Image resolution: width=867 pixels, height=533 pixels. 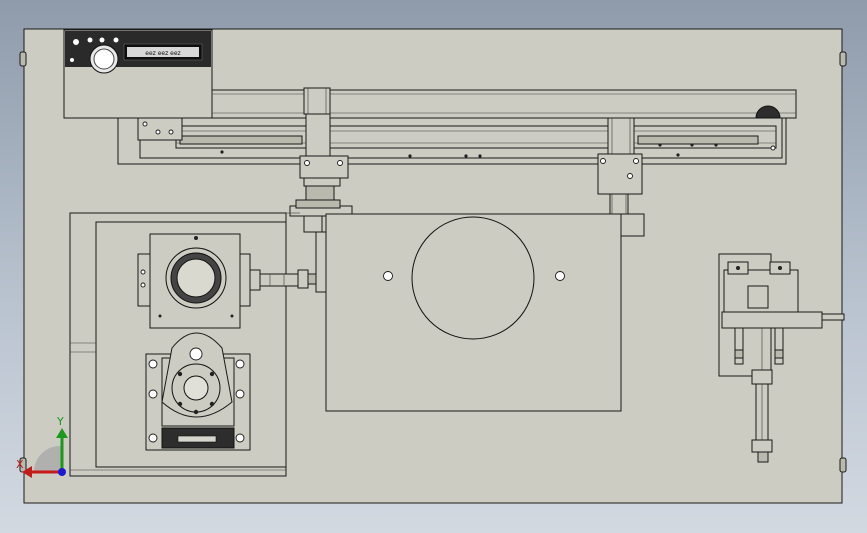 I want to click on triad-y-label: Y, so click(x=60, y=421).